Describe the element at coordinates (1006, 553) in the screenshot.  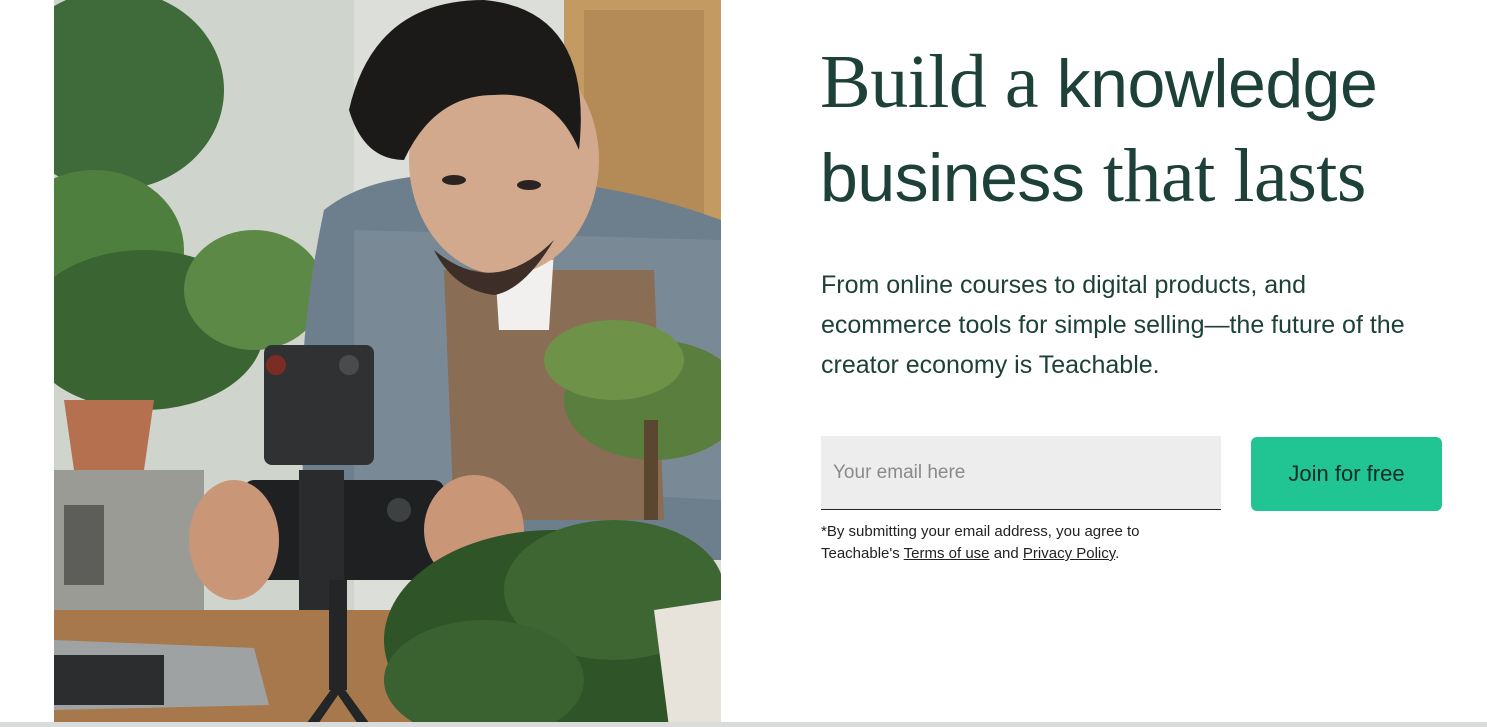
I see `disclaimer-and: and` at that location.